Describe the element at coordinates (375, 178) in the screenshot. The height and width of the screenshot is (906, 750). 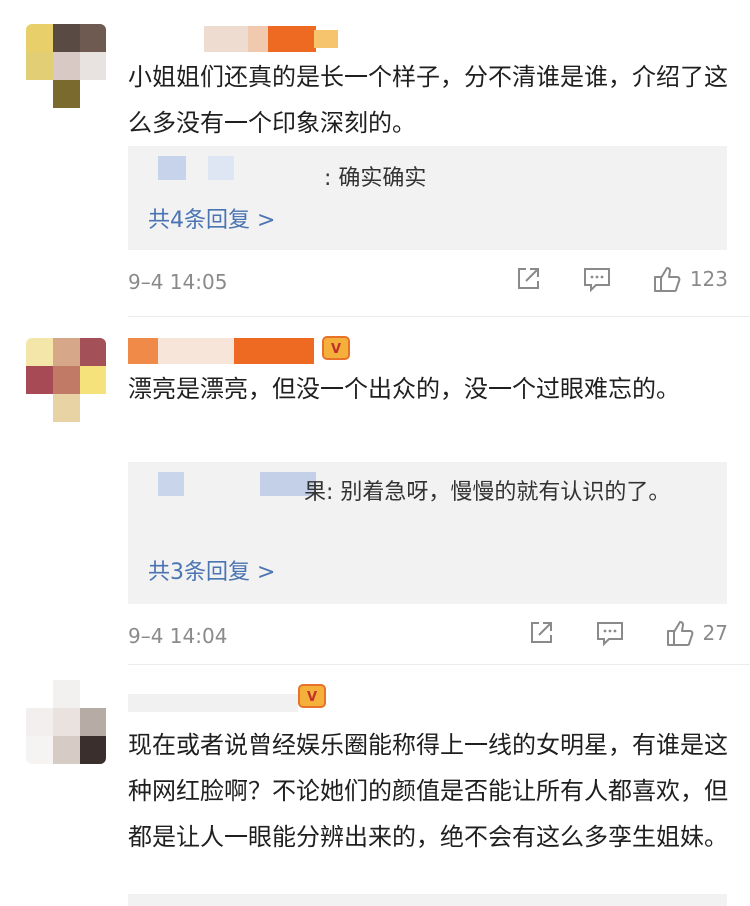
I see `reply-text: : 确实确实` at that location.